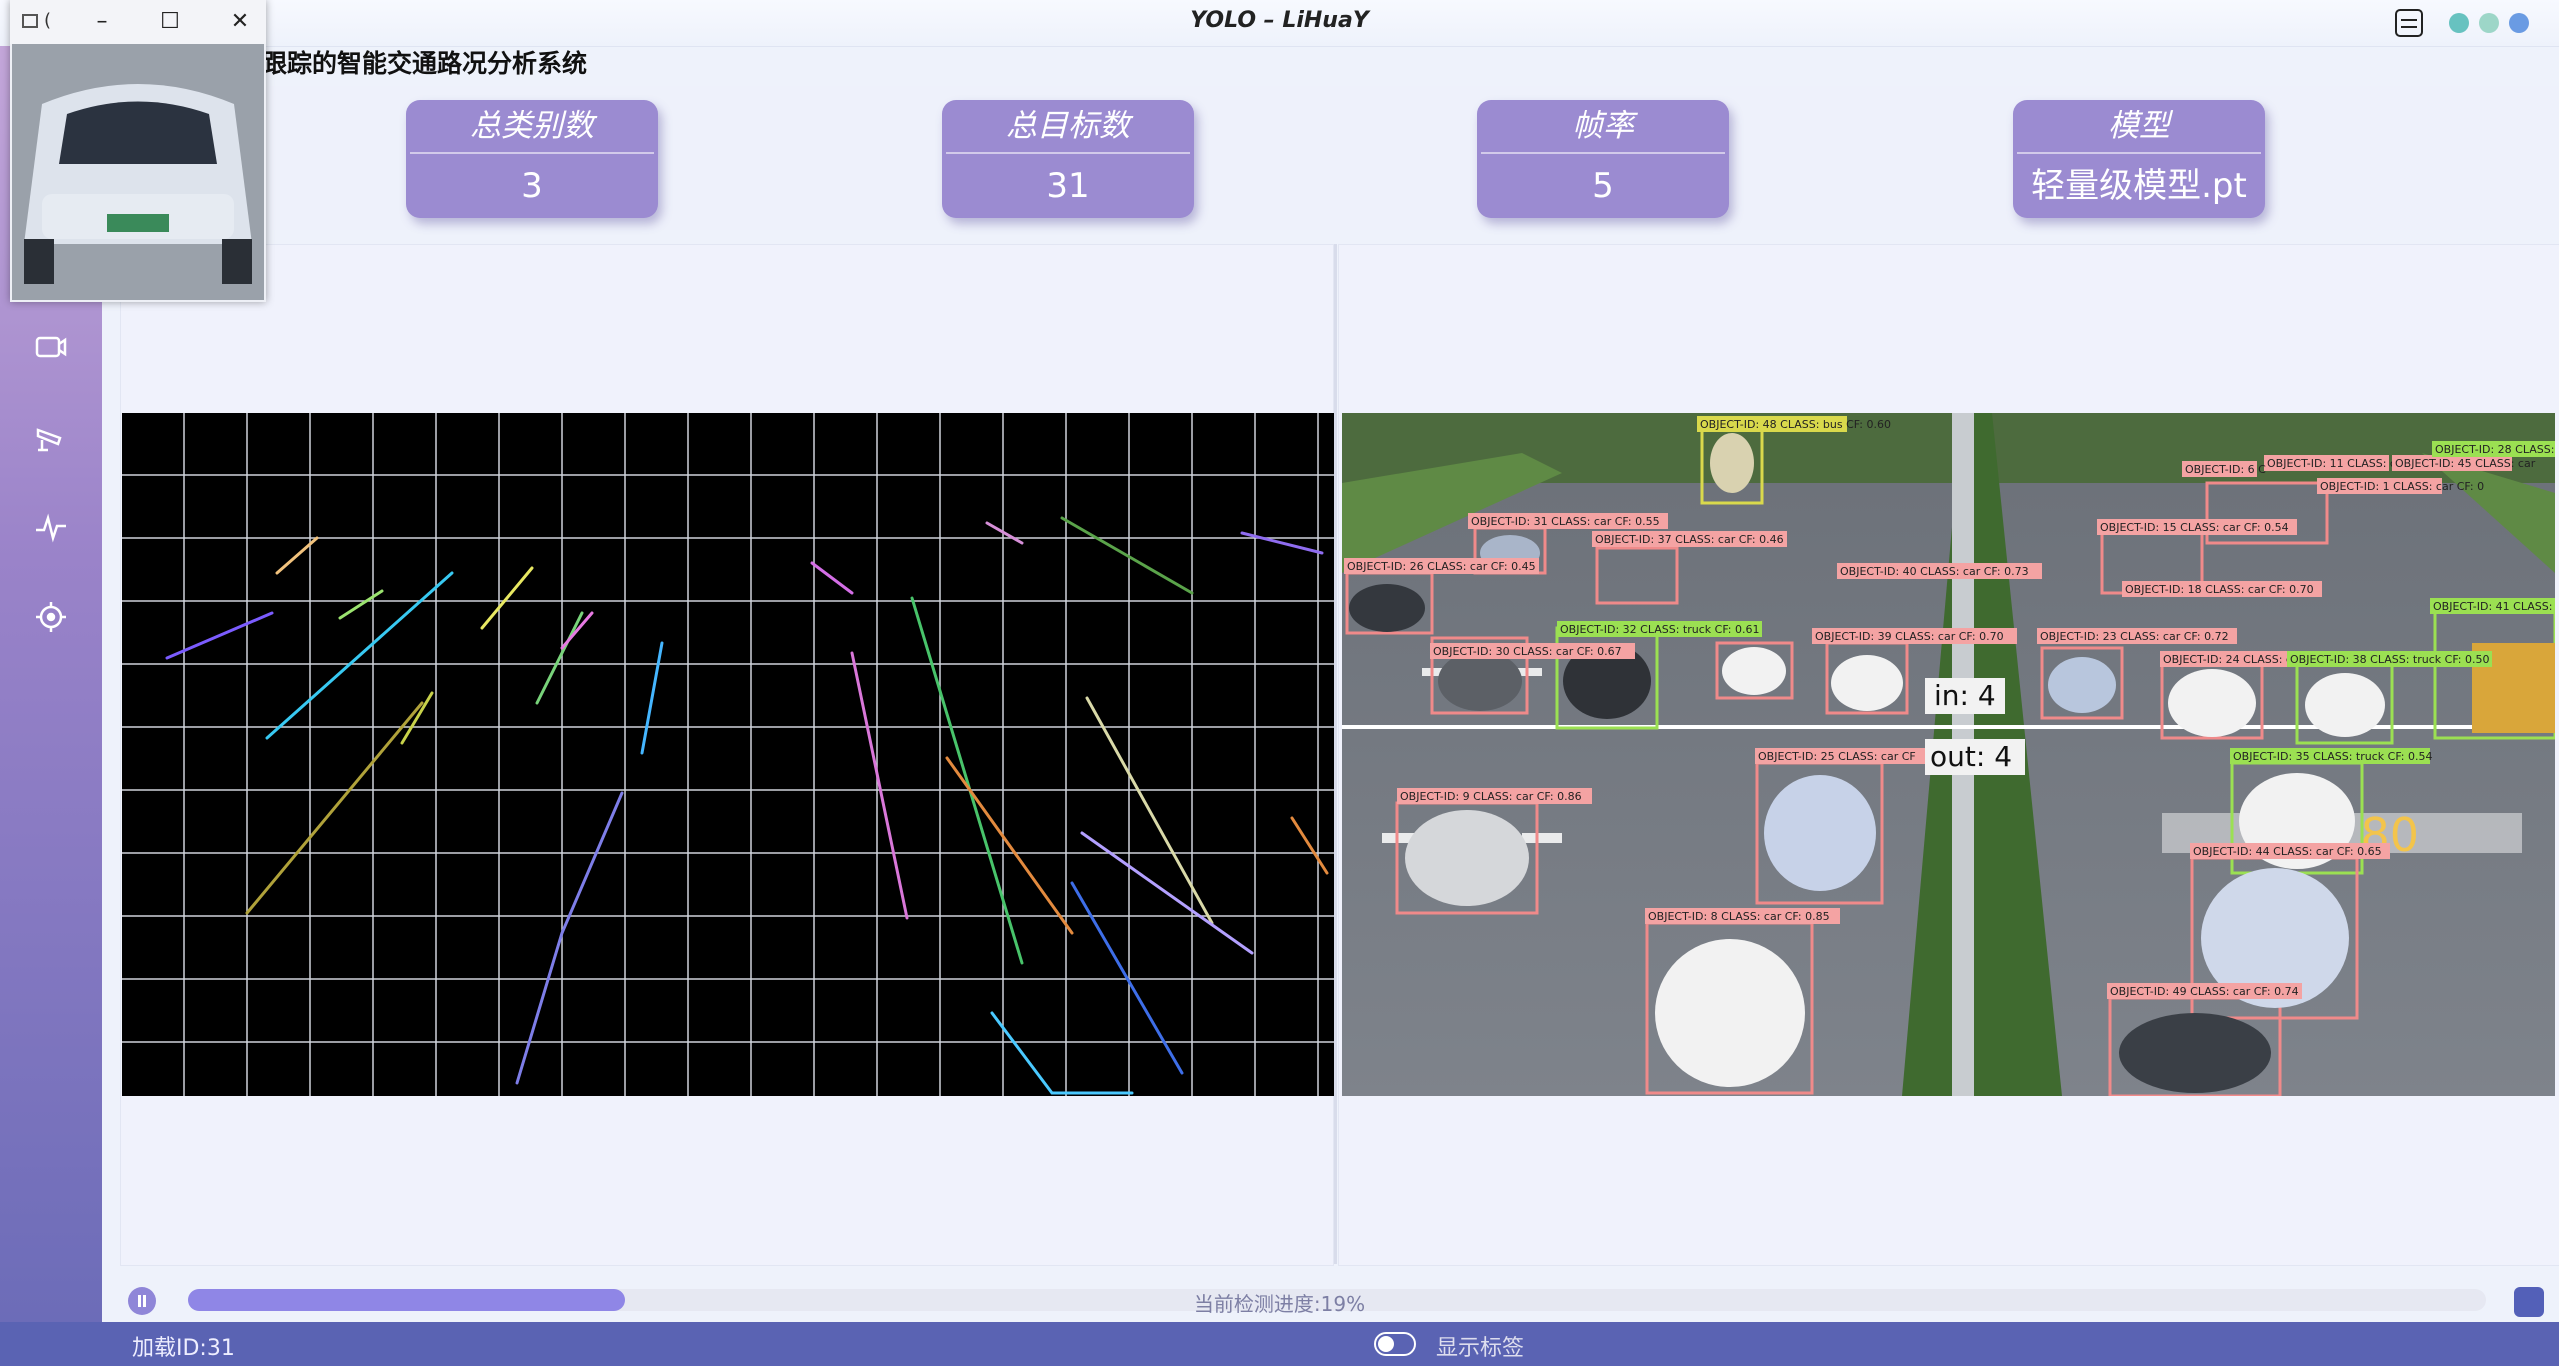  I want to click on detection-label: OBJECT-ID: 38 CLASS: truck CF: 0.50, so click(2390, 659).